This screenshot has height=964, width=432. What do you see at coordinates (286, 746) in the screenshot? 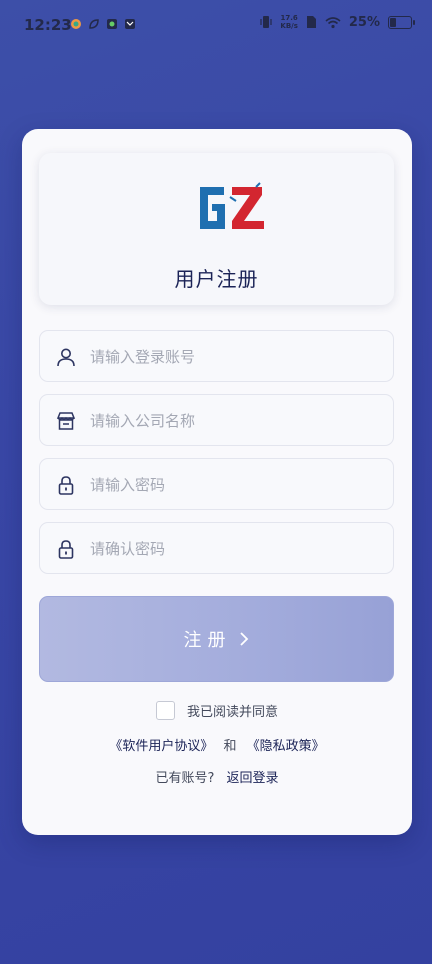
I see `privacy-policy-link: 《隐私政策》` at bounding box center [286, 746].